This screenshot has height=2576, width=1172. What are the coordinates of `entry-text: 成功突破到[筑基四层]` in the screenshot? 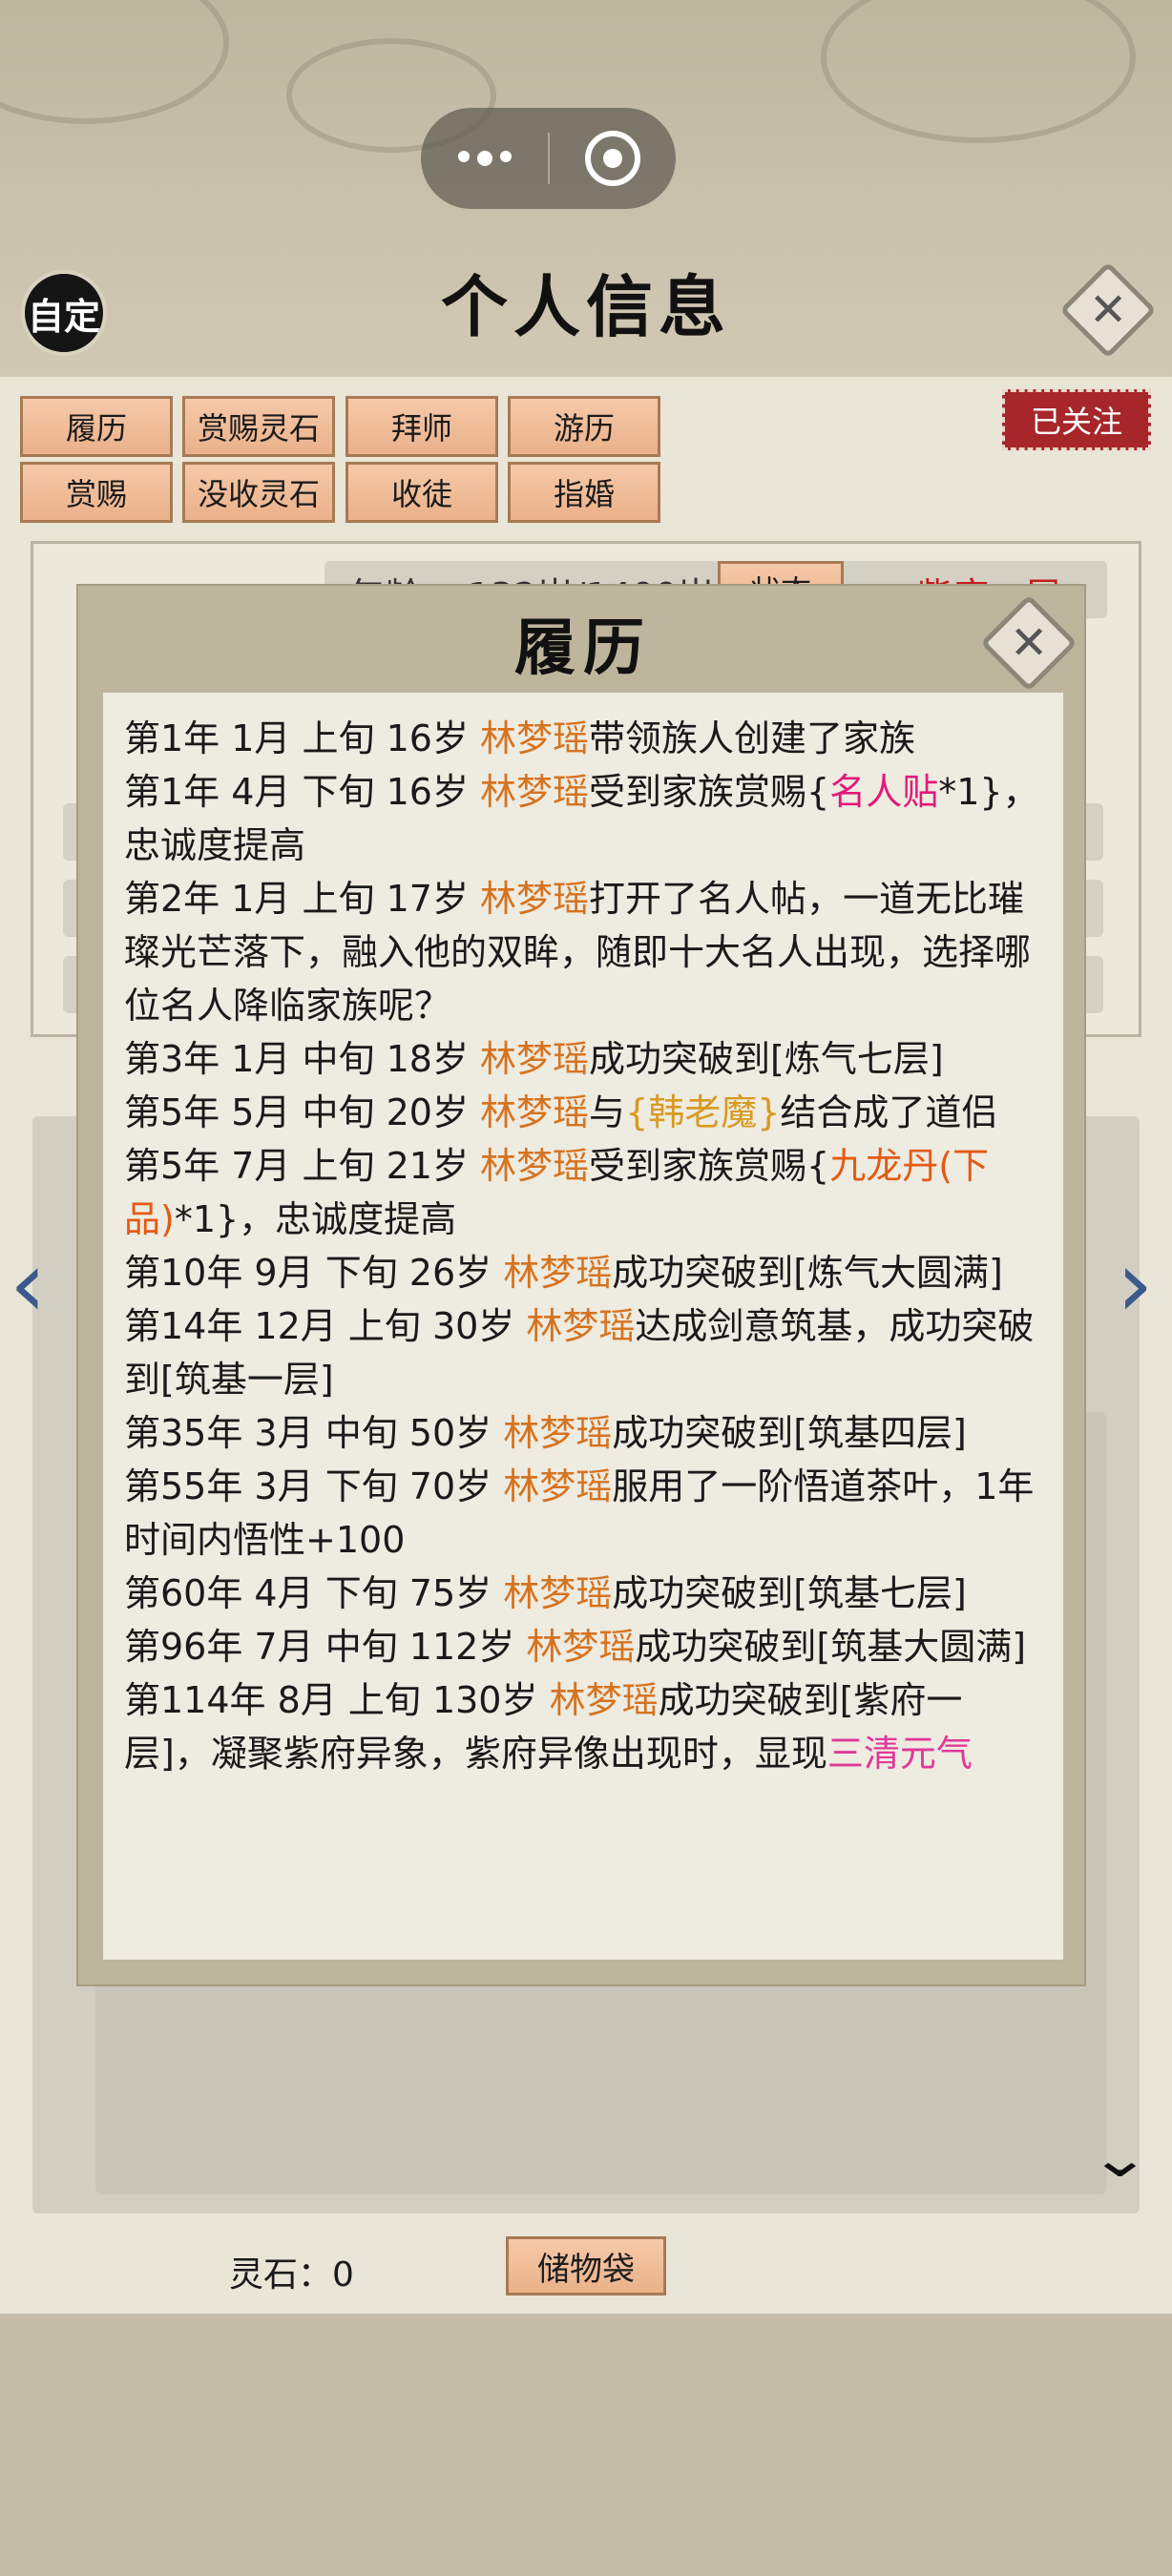 It's located at (790, 1433).